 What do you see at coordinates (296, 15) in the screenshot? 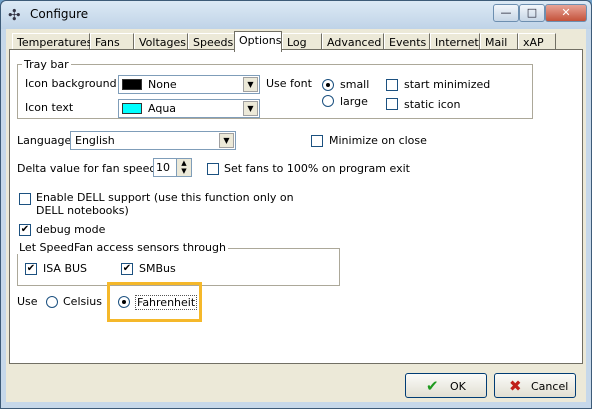
I see `title-bar: ✣ Configure — □ ✕` at bounding box center [296, 15].